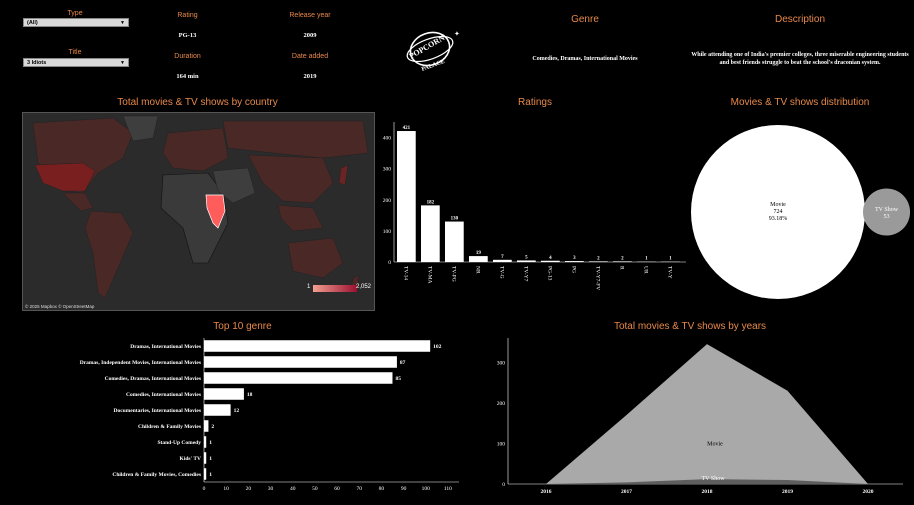 The width and height of the screenshot is (914, 505). Describe the element at coordinates (398, 379) in the screenshot. I see `genre-bar-label: 85` at that location.